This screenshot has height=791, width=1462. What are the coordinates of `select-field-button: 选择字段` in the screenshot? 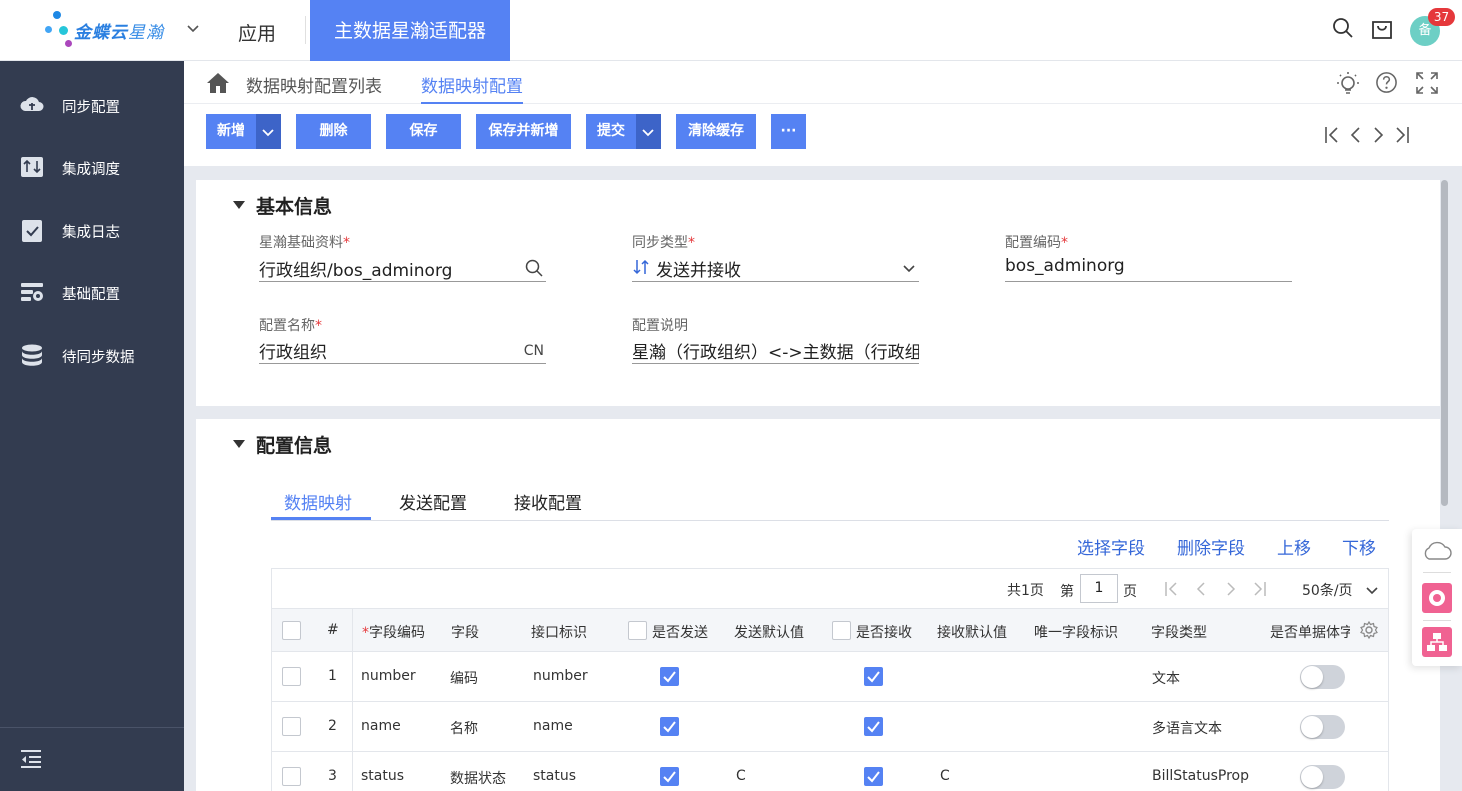 It's located at (1111, 546).